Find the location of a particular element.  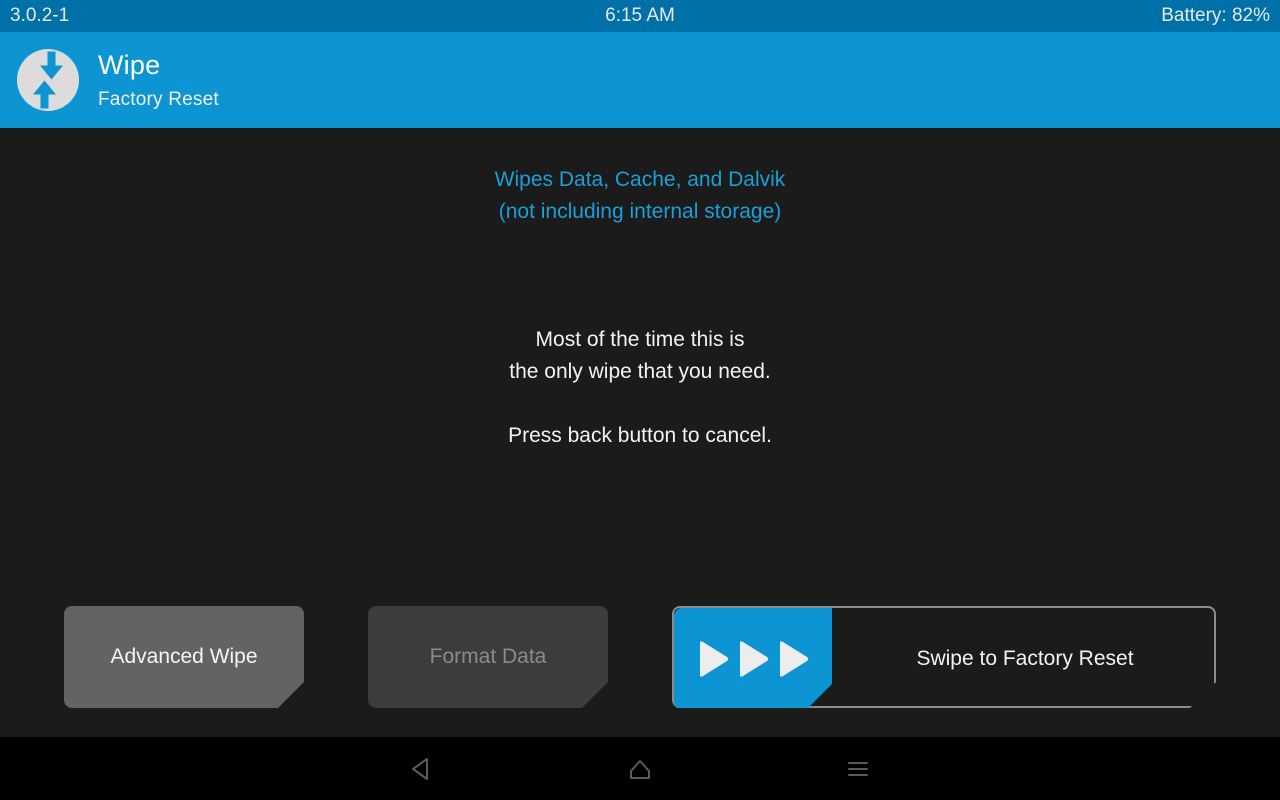

instruction-spacer is located at coordinates (640, 404).